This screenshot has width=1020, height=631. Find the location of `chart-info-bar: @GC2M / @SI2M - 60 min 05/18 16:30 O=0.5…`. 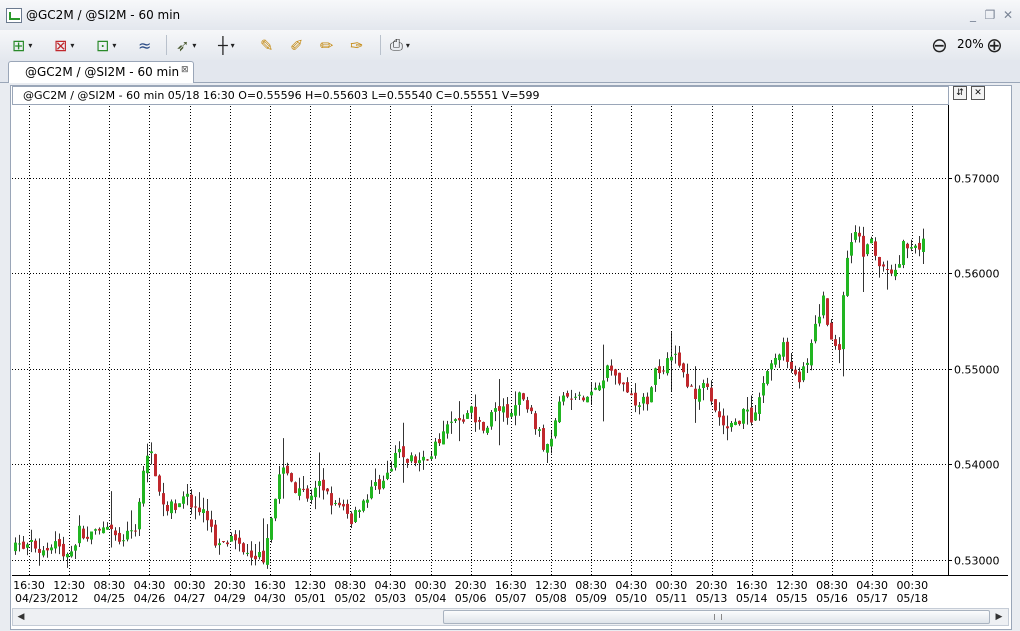

chart-info-bar: @GC2M / @SI2M - 60 min 05/18 16:30 O=0.5… is located at coordinates (480, 95).